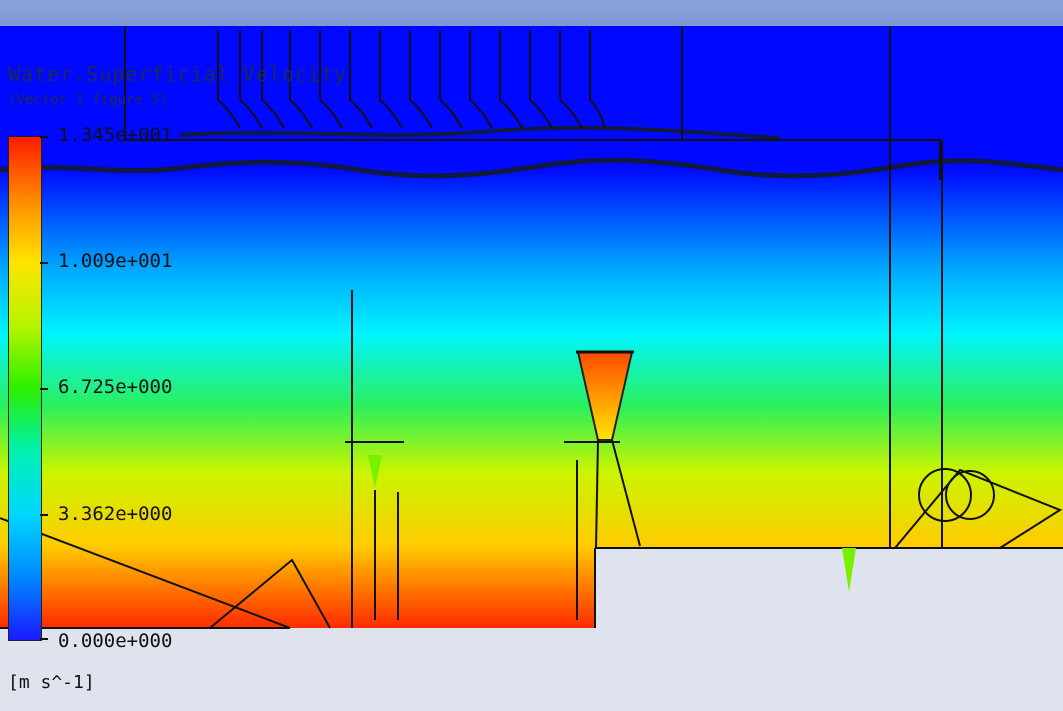 Image resolution: width=1063 pixels, height=711 pixels. Describe the element at coordinates (115, 514) in the screenshot. I see `tick-label-low: 3.362e+000` at that location.